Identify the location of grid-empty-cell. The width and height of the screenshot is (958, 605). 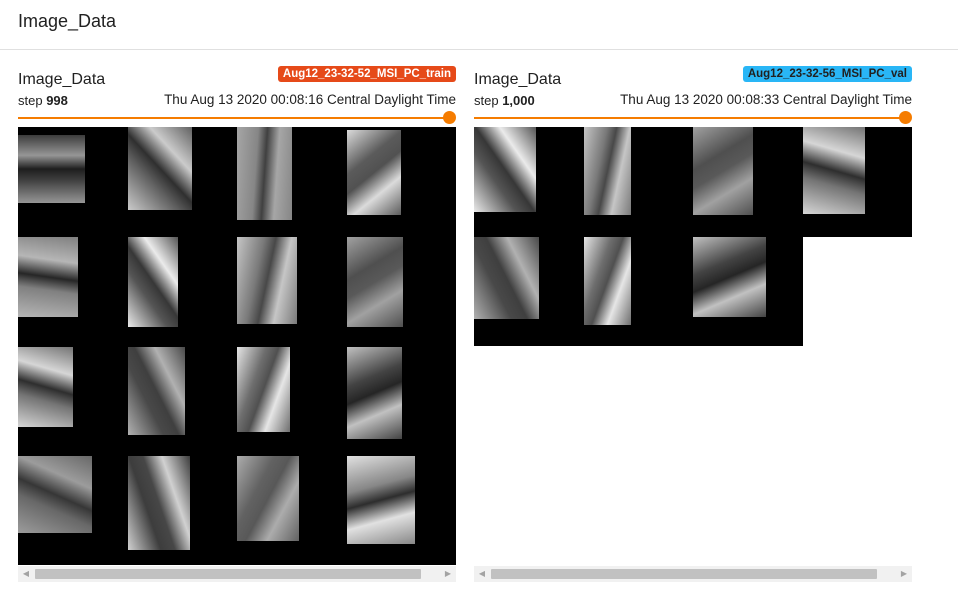
(857, 291).